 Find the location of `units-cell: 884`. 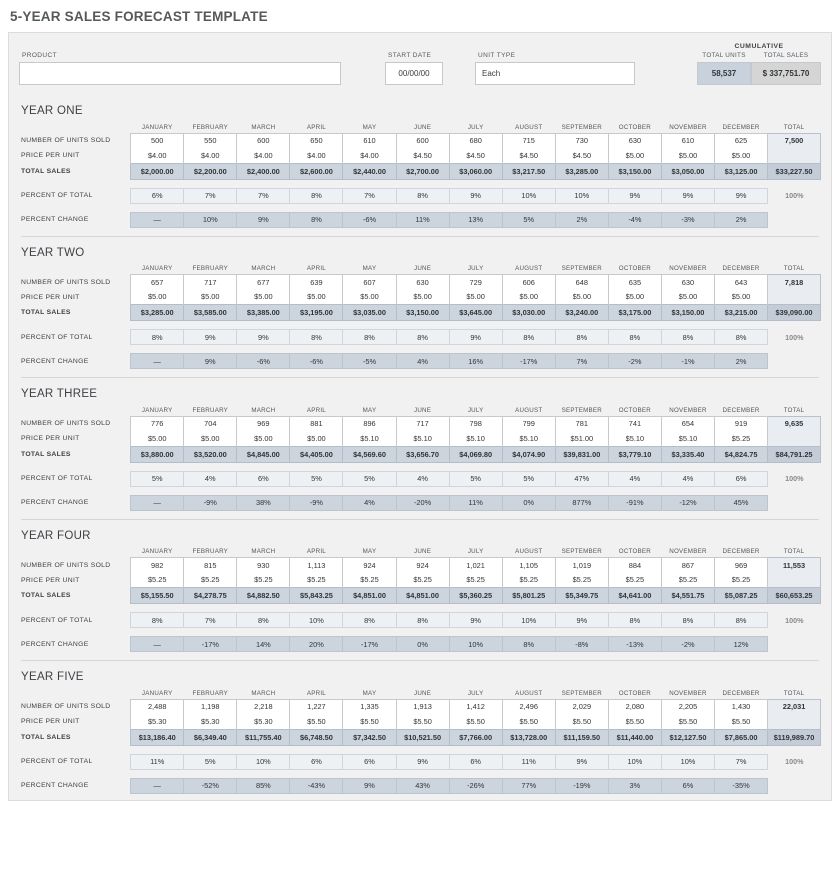

units-cell: 884 is located at coordinates (634, 565).